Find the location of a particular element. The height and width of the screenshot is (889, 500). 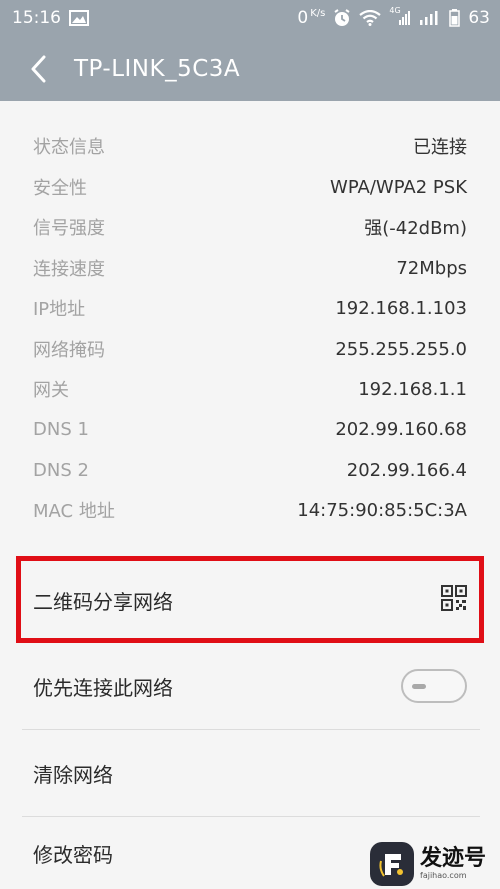

wifi-icon is located at coordinates (370, 18).